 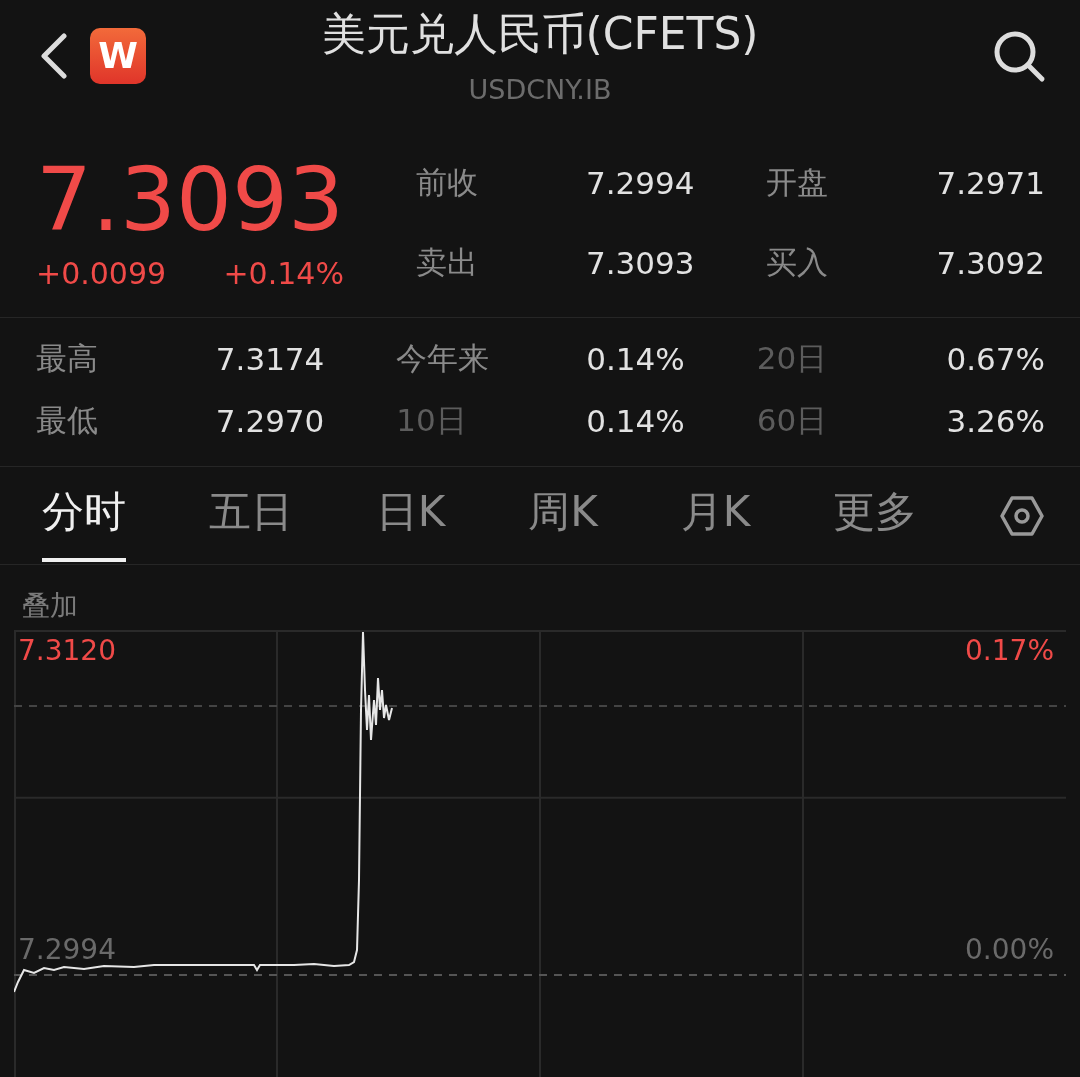 I want to click on stat-label: 最高, so click(x=67, y=359).